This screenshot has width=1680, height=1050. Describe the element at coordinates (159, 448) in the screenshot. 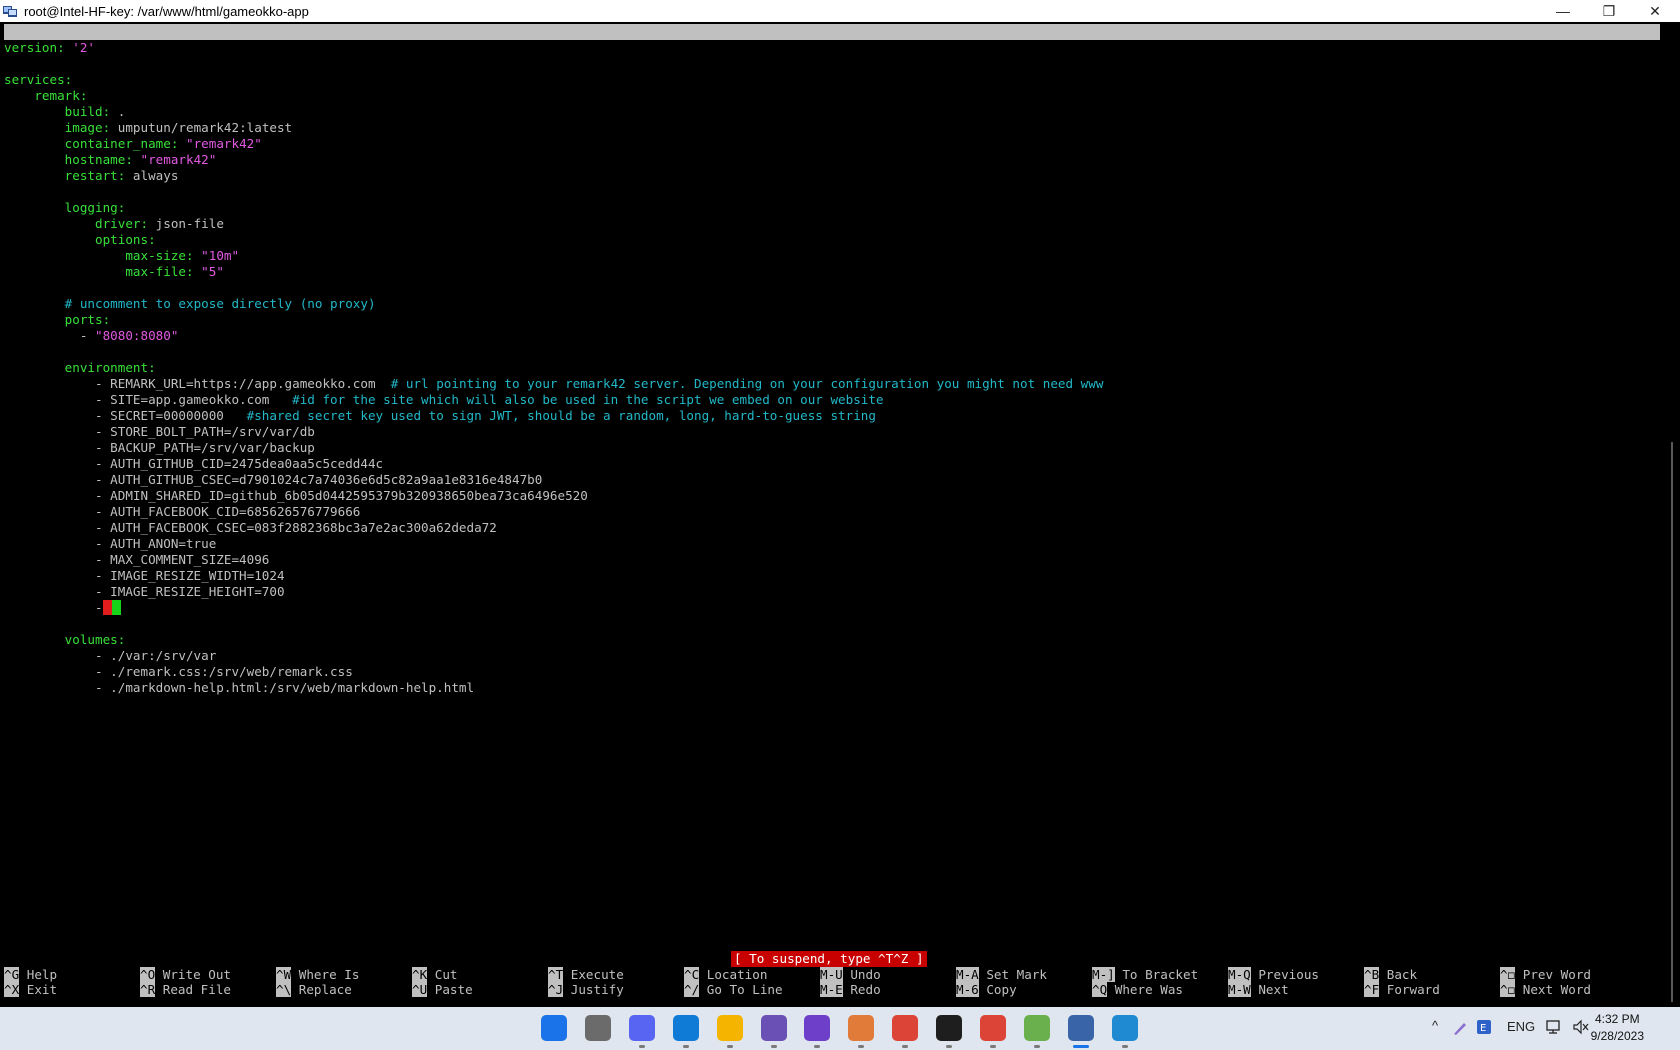

I see `file-line: - BACKUP_PATH=/srv/var/backup` at that location.